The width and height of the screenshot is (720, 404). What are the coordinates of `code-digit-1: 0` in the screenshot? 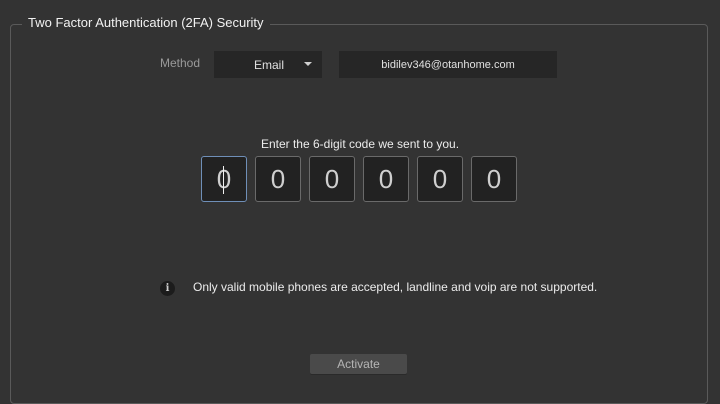 It's located at (224, 179).